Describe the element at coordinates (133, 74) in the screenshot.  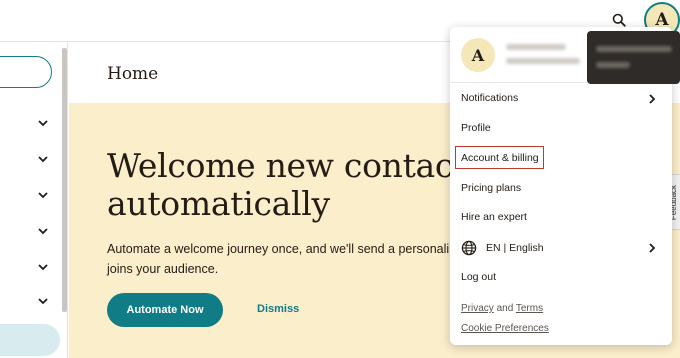
I see `page-title: Home` at that location.